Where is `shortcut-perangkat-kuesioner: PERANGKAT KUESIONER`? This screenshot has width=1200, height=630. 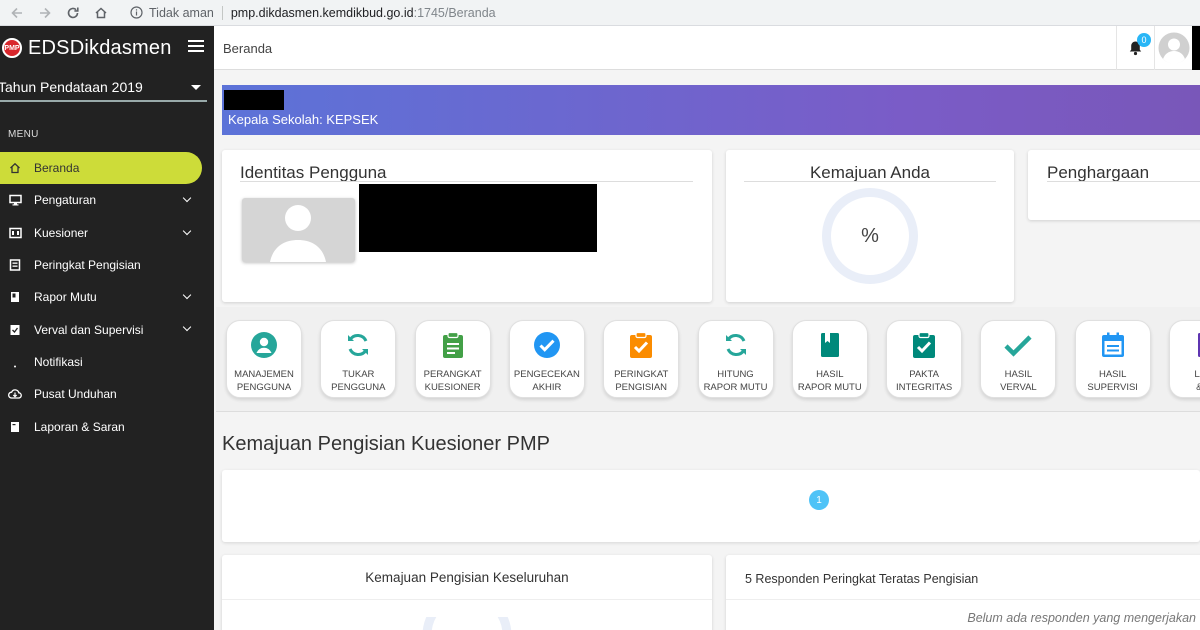 shortcut-perangkat-kuesioner: PERANGKAT KUESIONER is located at coordinates (452, 359).